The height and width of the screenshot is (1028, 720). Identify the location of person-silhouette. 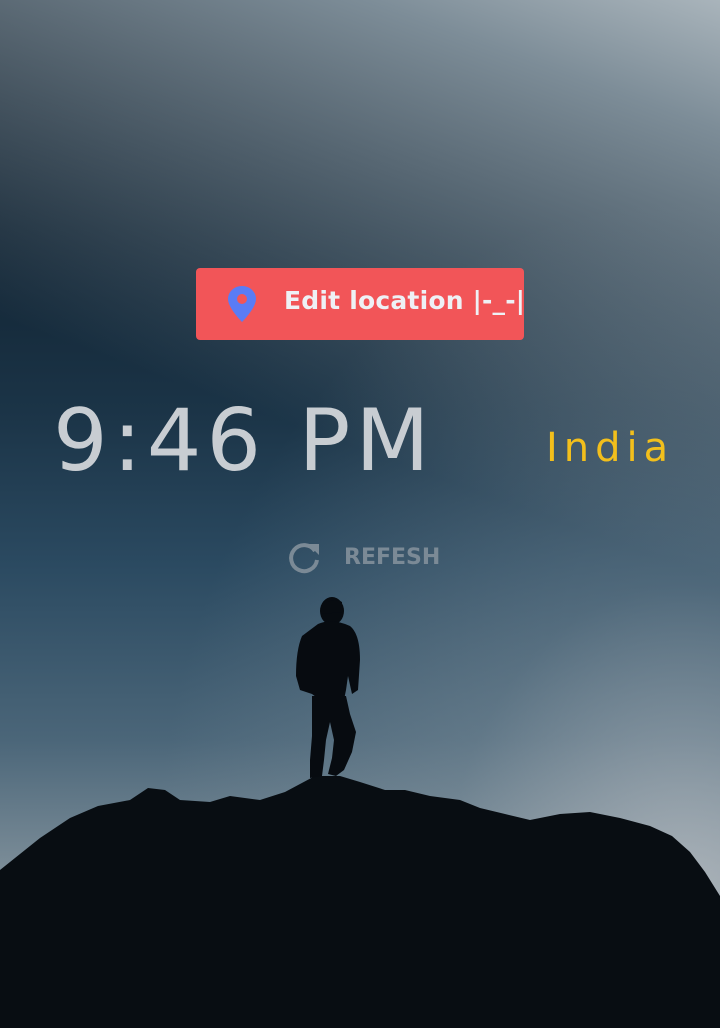
(328, 687).